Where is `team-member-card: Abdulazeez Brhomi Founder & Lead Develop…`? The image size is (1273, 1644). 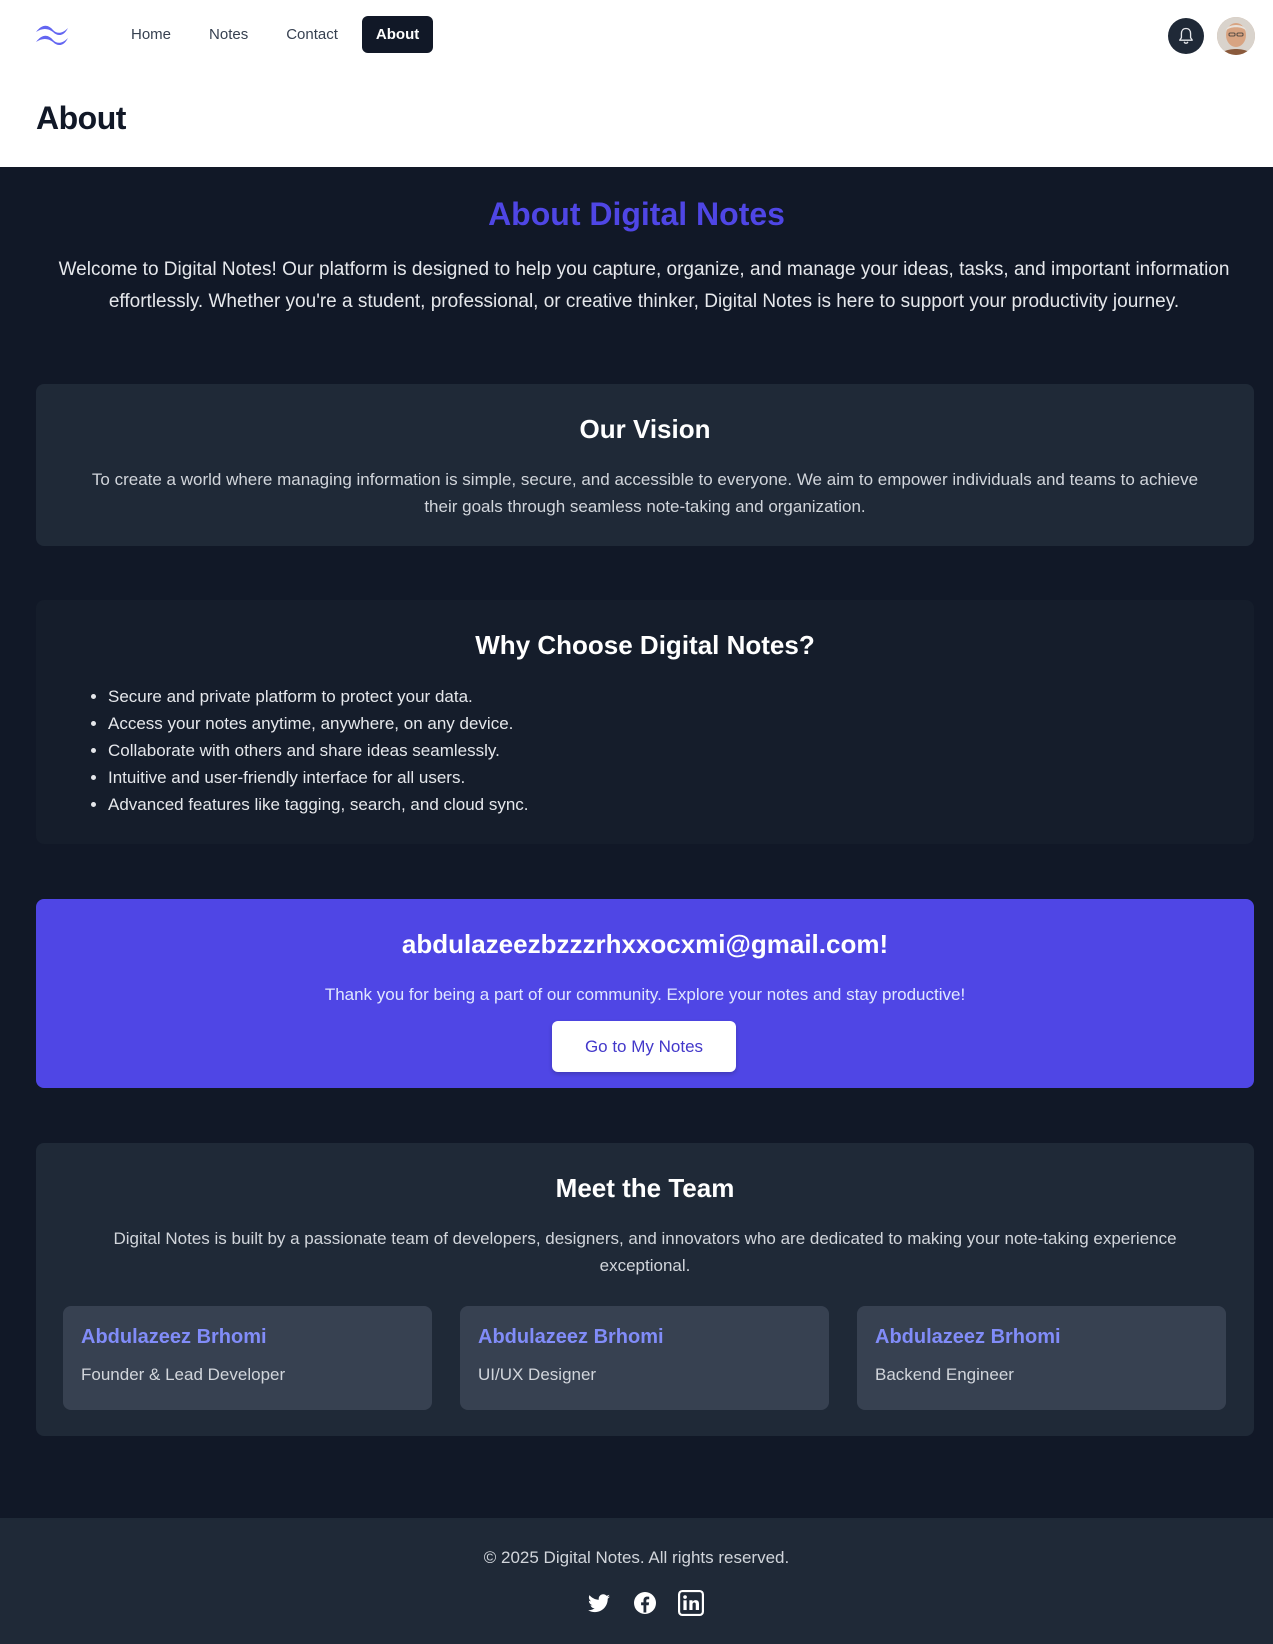
team-member-card: Abdulazeez Brhomi Founder & Lead Develop… is located at coordinates (247, 1358).